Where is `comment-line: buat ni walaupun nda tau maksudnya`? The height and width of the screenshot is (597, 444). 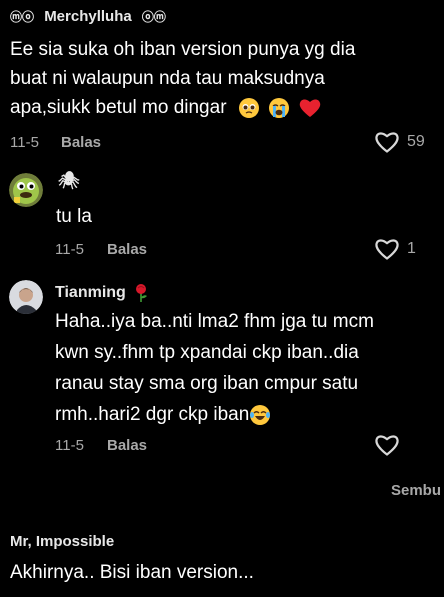
comment-line: buat ni walaupun nda tau maksudnya is located at coordinates (167, 78).